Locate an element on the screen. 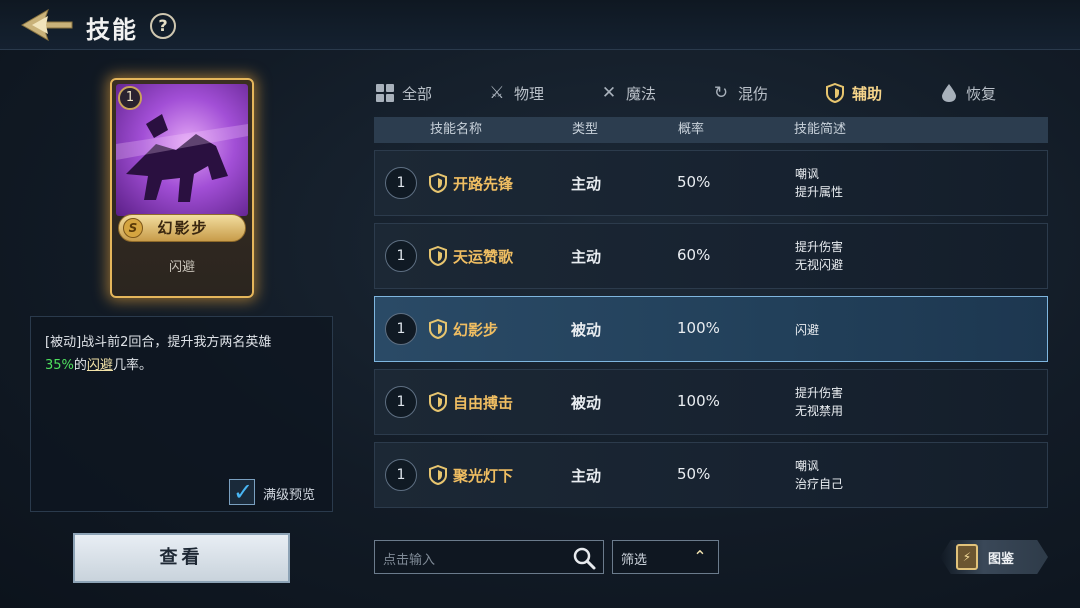 The height and width of the screenshot is (608, 1080). top-bar: 技能 ? is located at coordinates (540, 25).